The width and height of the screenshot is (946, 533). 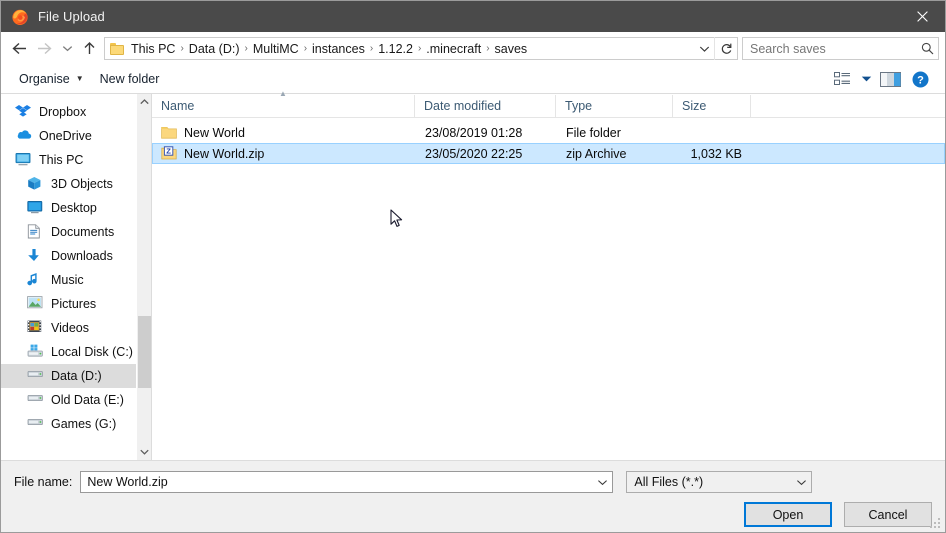 I want to click on column-header-label: Type, so click(x=579, y=106).